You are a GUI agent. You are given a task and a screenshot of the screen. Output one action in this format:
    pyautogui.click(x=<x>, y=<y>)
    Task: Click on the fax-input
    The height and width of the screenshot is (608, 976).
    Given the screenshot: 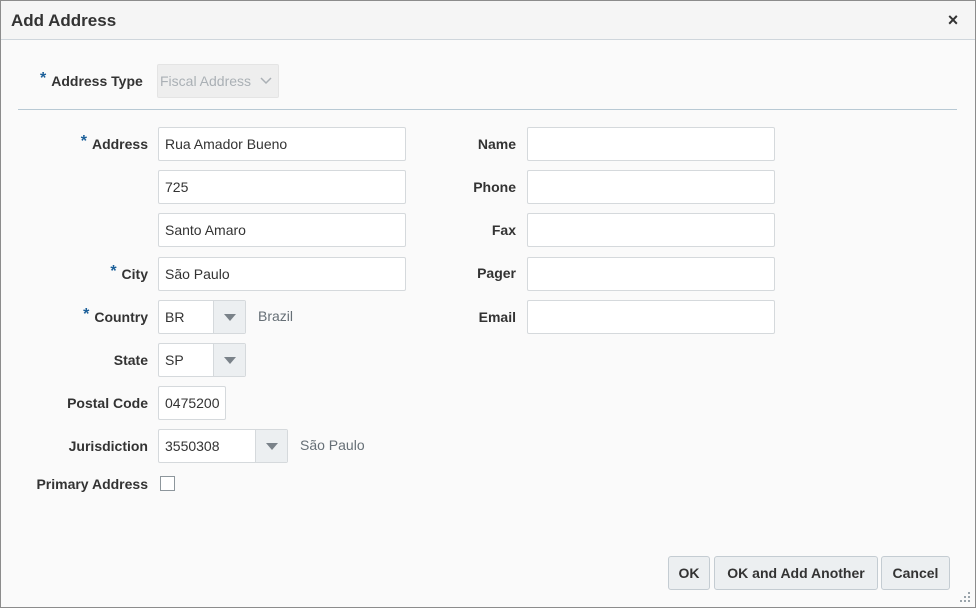 What is the action you would take?
    pyautogui.click(x=651, y=230)
    